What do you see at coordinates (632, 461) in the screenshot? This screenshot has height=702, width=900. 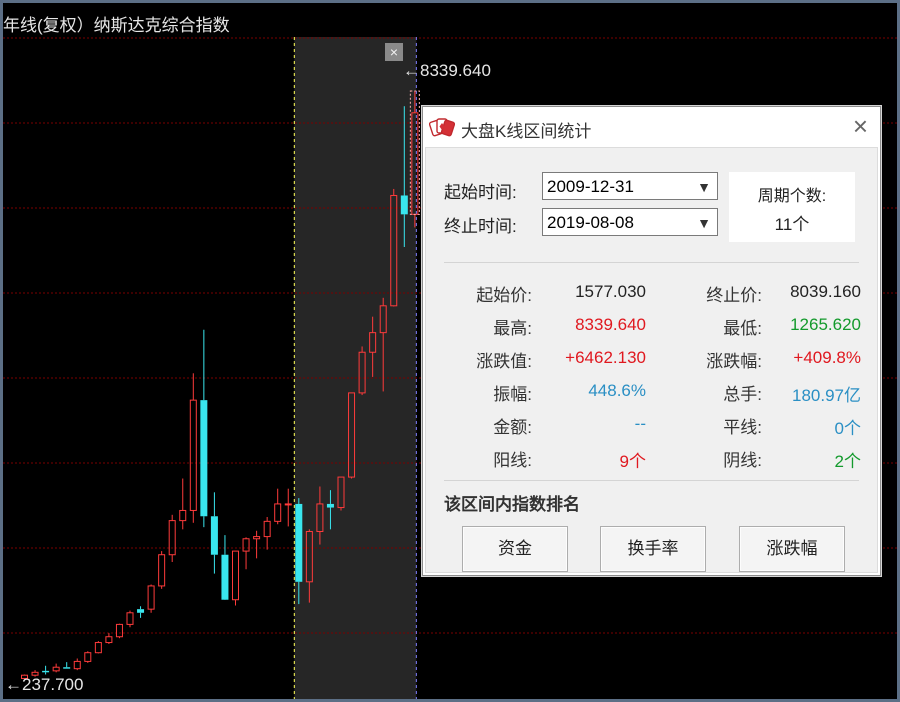 I see `yang-value: 9个` at bounding box center [632, 461].